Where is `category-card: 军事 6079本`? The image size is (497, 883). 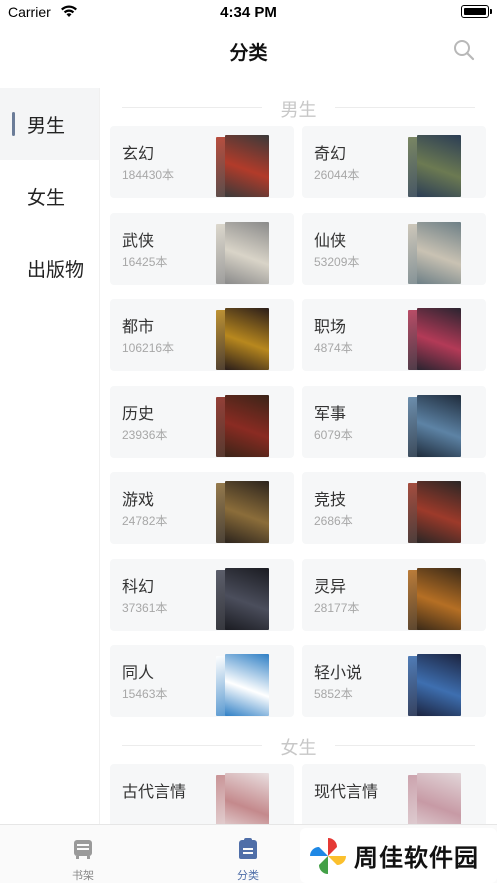
category-card: 军事 6079本 is located at coordinates (394, 421).